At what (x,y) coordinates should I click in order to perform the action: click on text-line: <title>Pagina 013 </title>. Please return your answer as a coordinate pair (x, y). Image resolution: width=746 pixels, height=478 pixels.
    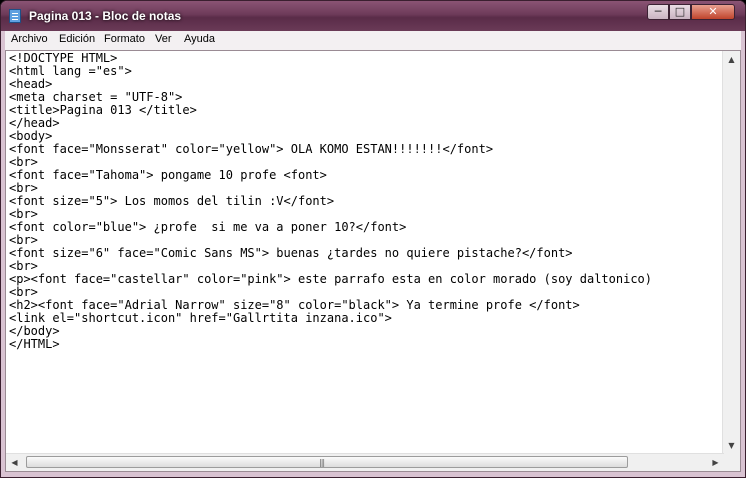
    Looking at the image, I should click on (103, 110).